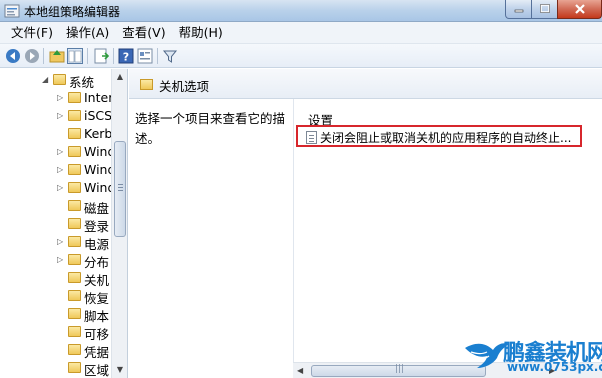  What do you see at coordinates (554, 367) in the screenshot?
I see `watermark-url: www.0753px.com` at bounding box center [554, 367].